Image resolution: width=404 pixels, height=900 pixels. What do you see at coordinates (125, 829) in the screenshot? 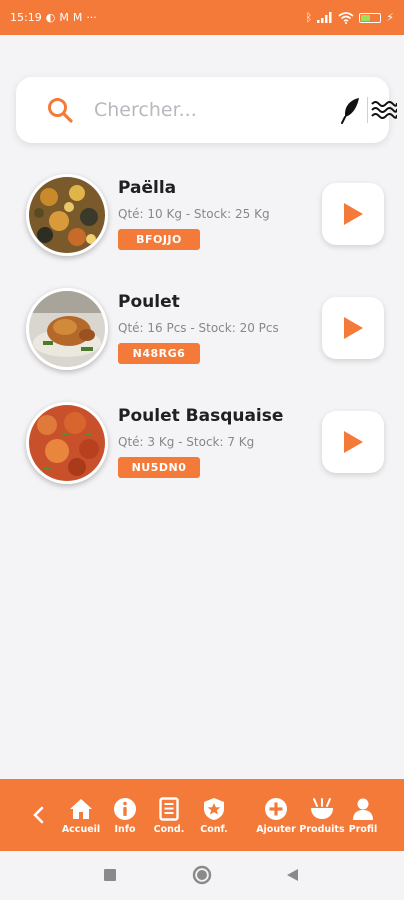
I see `nav-label: Info` at bounding box center [125, 829].